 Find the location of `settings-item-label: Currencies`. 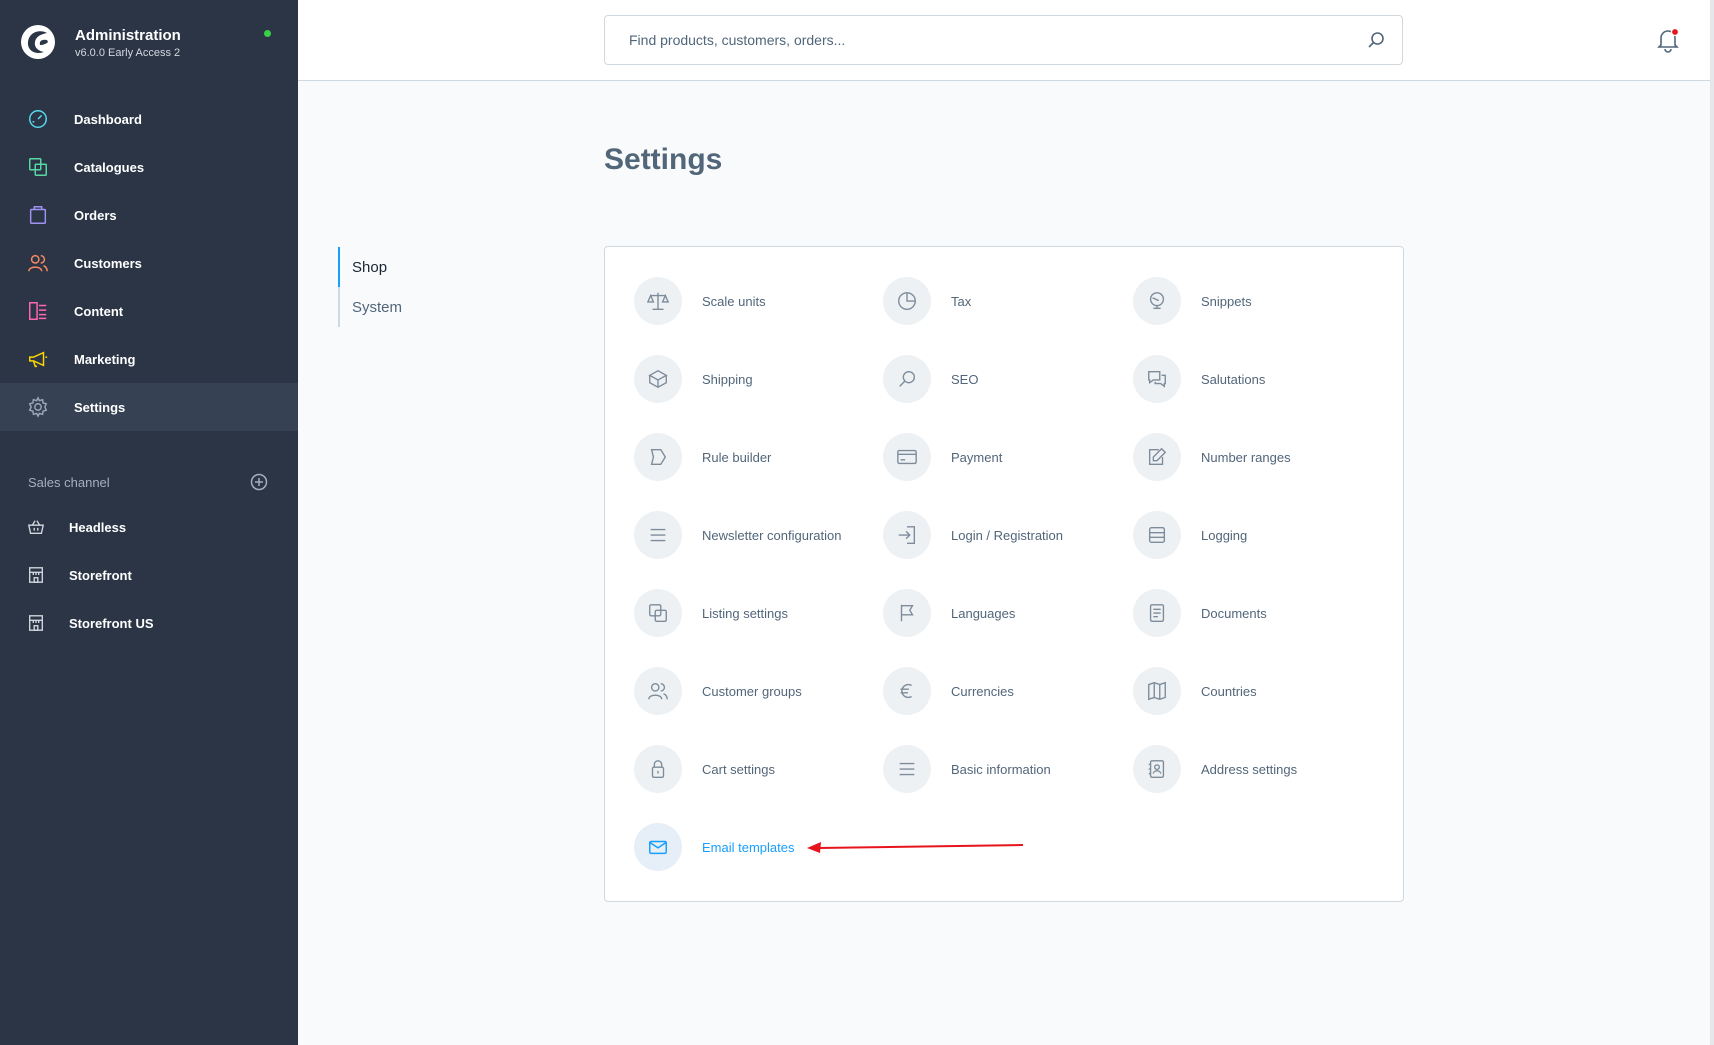

settings-item-label: Currencies is located at coordinates (982, 691).